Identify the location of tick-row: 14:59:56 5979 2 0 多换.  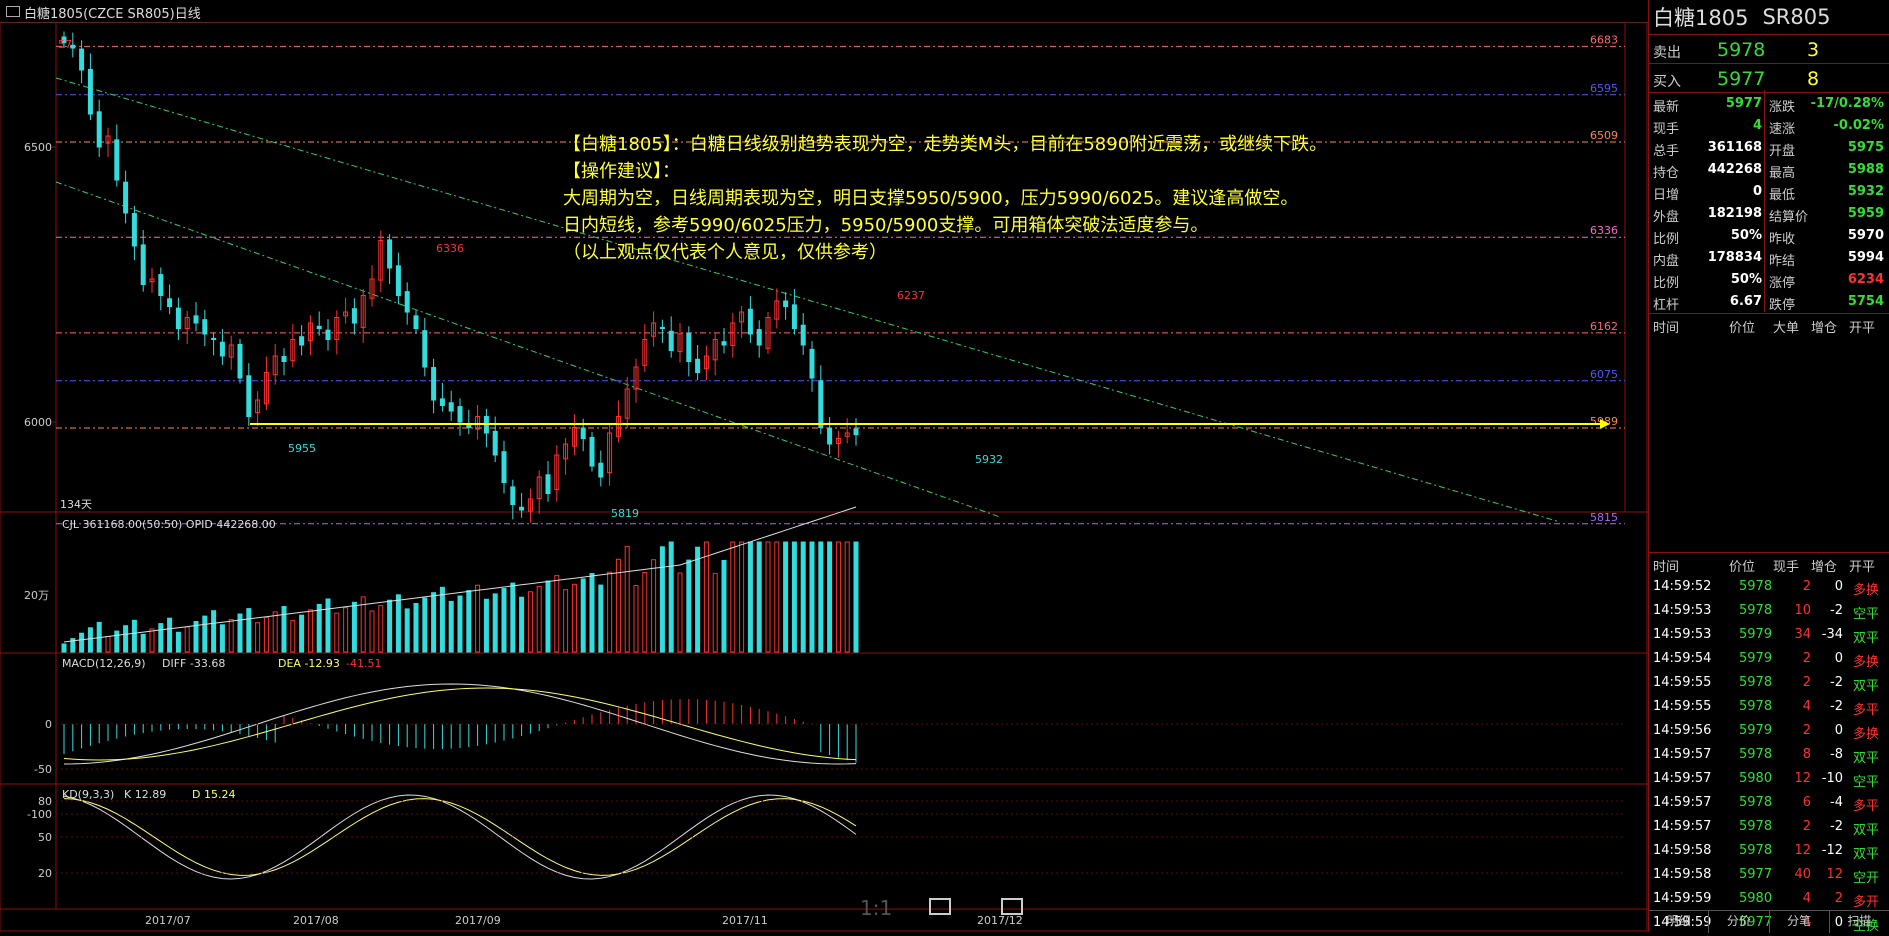
(1769, 731).